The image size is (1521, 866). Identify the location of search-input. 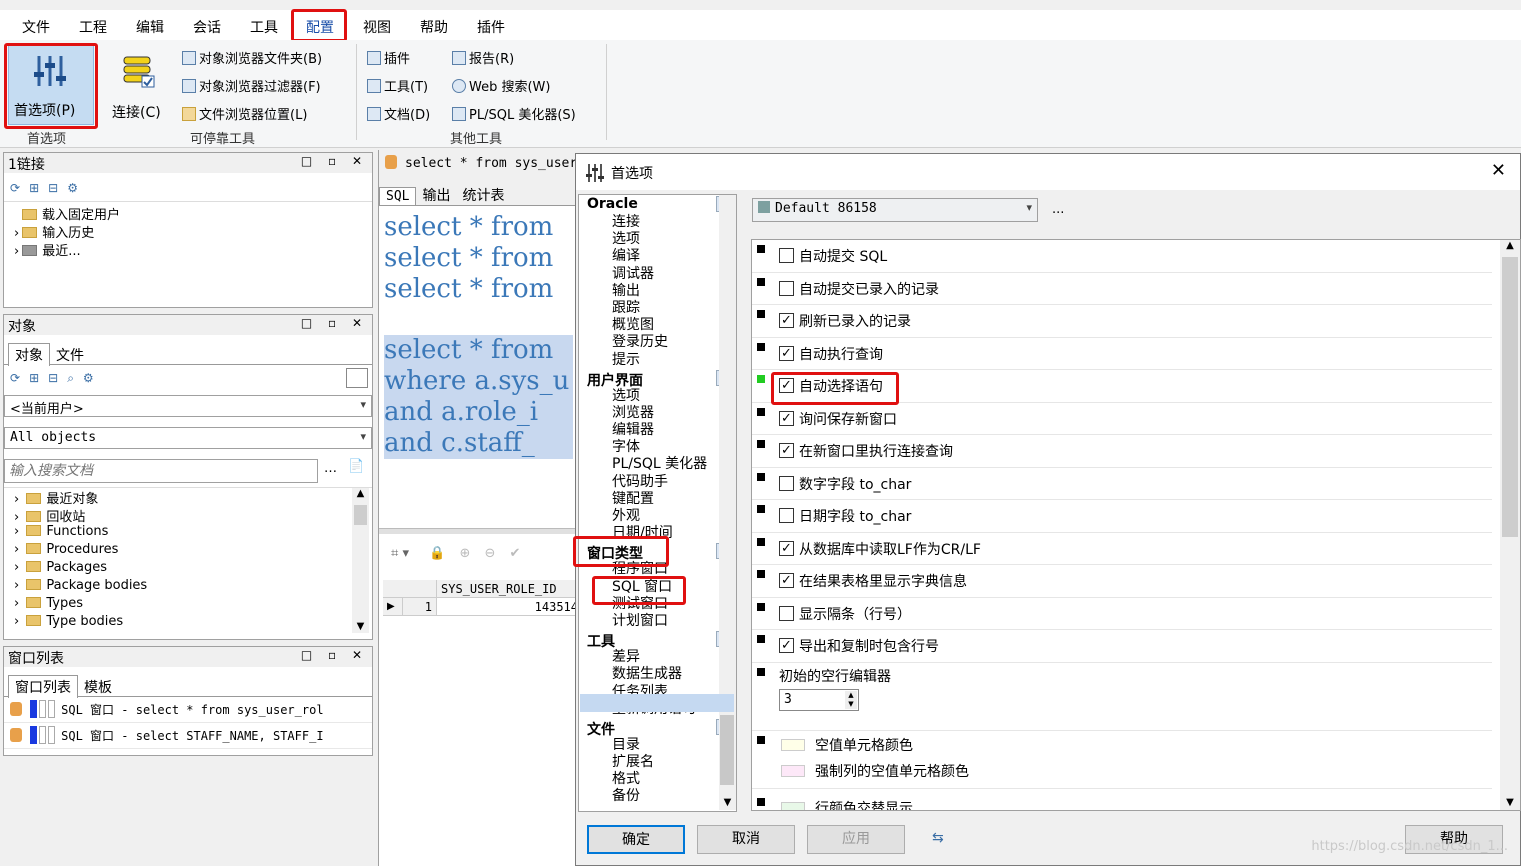
(161, 471).